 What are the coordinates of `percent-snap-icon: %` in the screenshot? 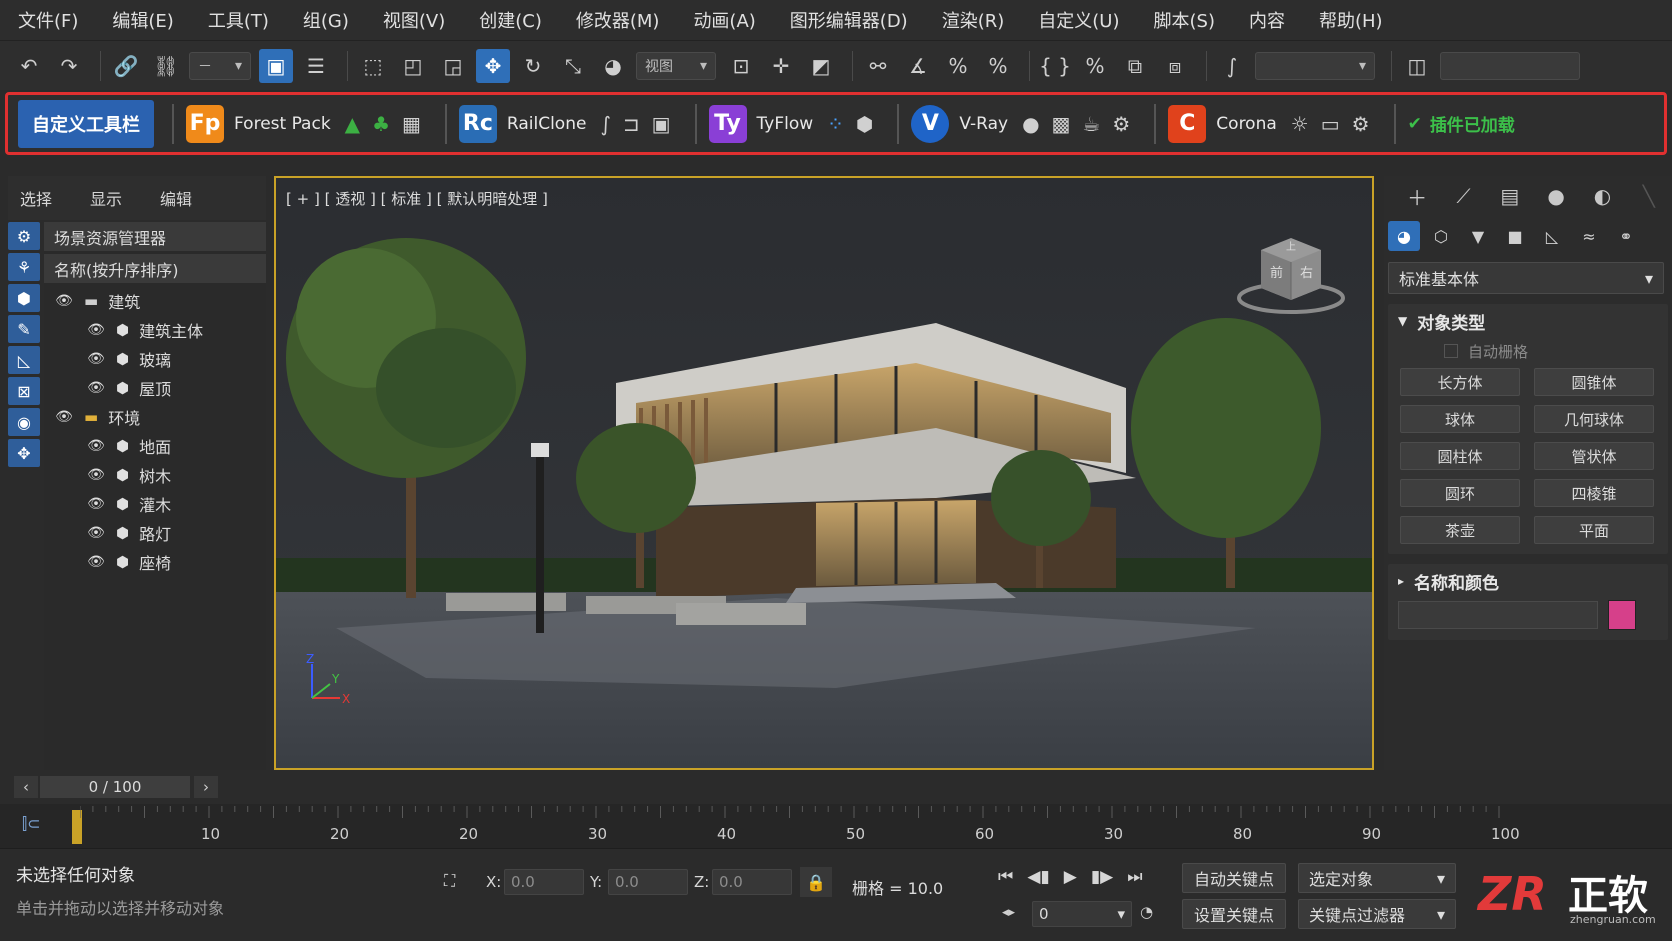 It's located at (958, 66).